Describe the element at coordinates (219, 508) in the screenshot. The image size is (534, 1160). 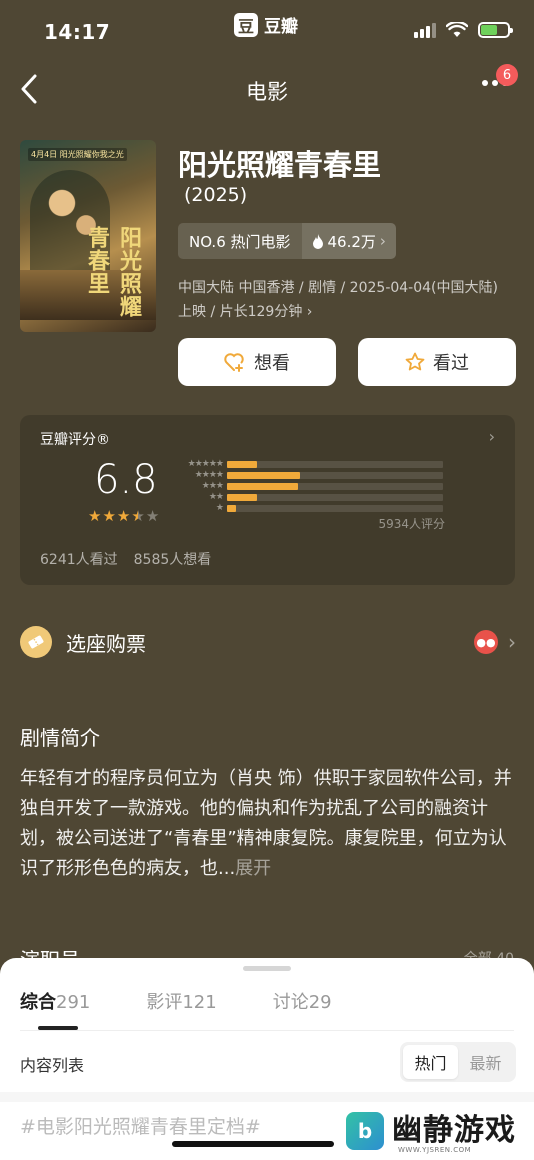
I see `star-level-icon: ★` at that location.